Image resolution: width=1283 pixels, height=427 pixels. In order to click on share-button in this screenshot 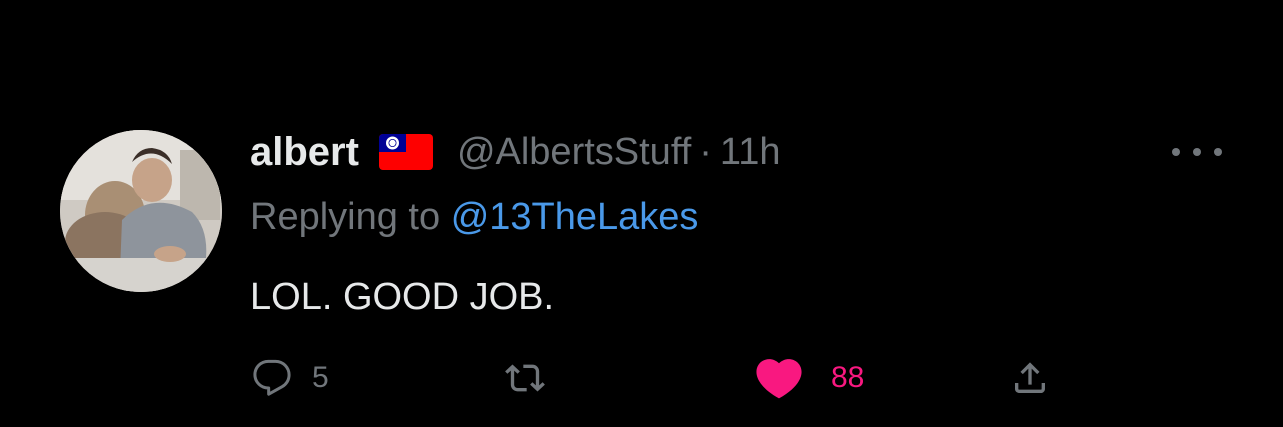, I will do `click(1030, 378)`.